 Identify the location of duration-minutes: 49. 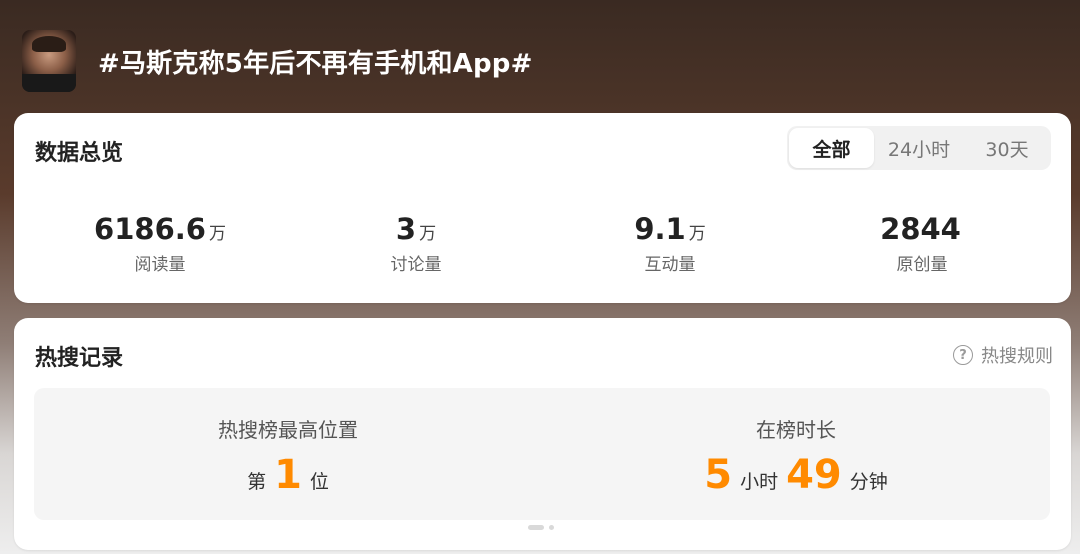
(814, 475).